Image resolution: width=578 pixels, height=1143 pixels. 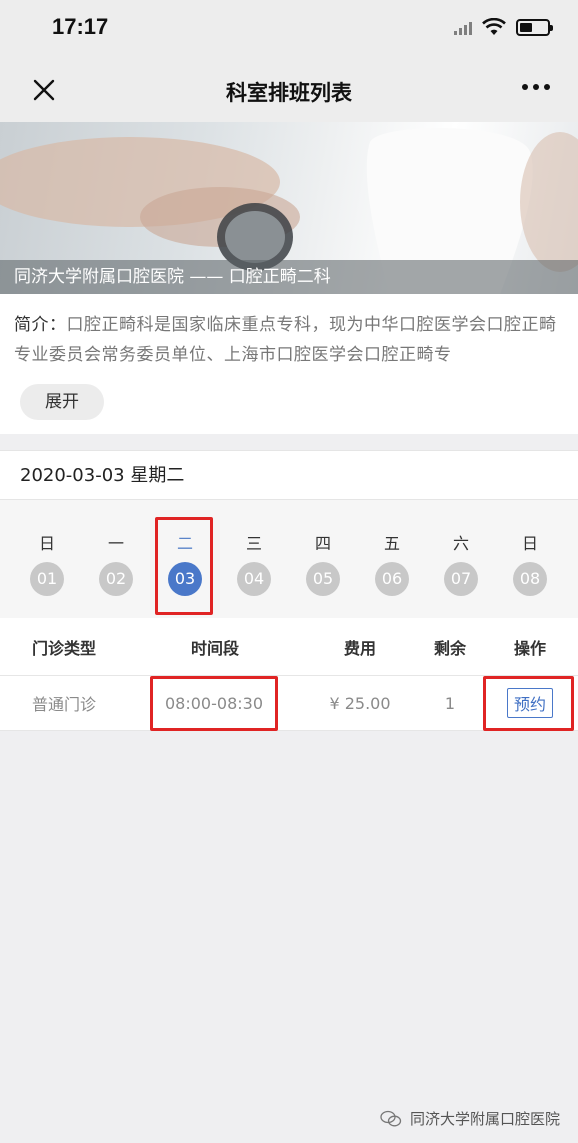 What do you see at coordinates (536, 87) in the screenshot?
I see `more-icon` at bounding box center [536, 87].